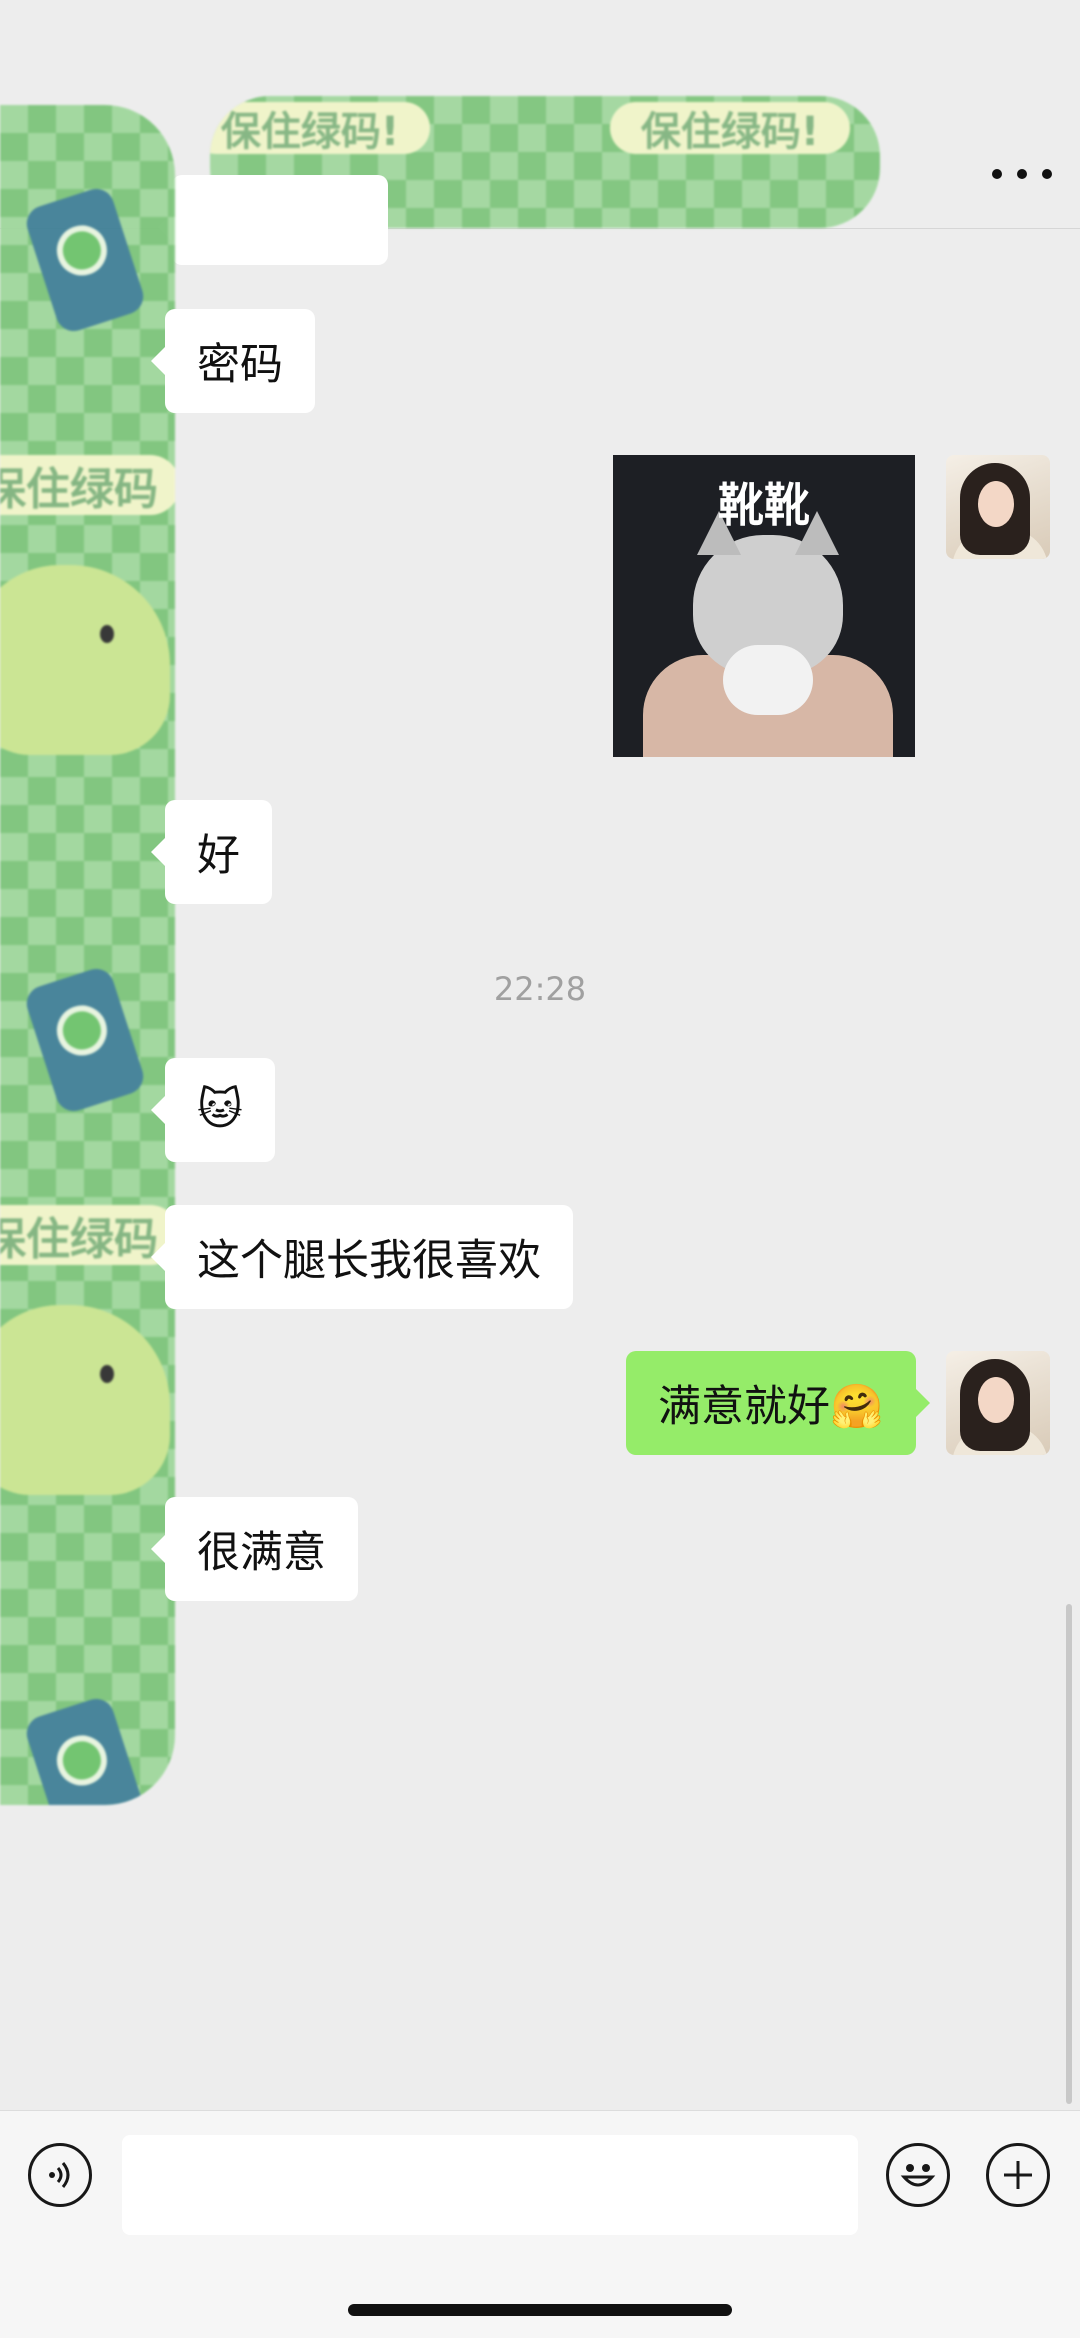 The image size is (1080, 2338). Describe the element at coordinates (1069, 1854) in the screenshot. I see `chat-scrollbar` at that location.